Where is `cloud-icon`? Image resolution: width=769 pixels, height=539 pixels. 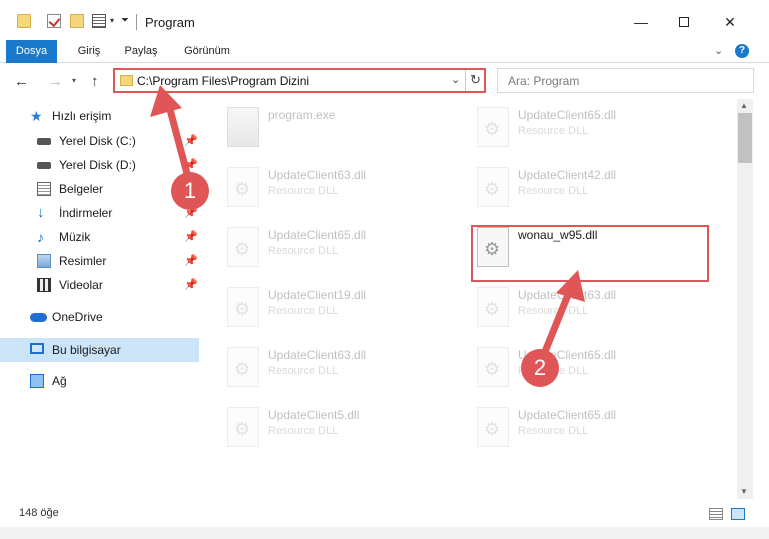
cloud-icon is located at coordinates (38, 317).